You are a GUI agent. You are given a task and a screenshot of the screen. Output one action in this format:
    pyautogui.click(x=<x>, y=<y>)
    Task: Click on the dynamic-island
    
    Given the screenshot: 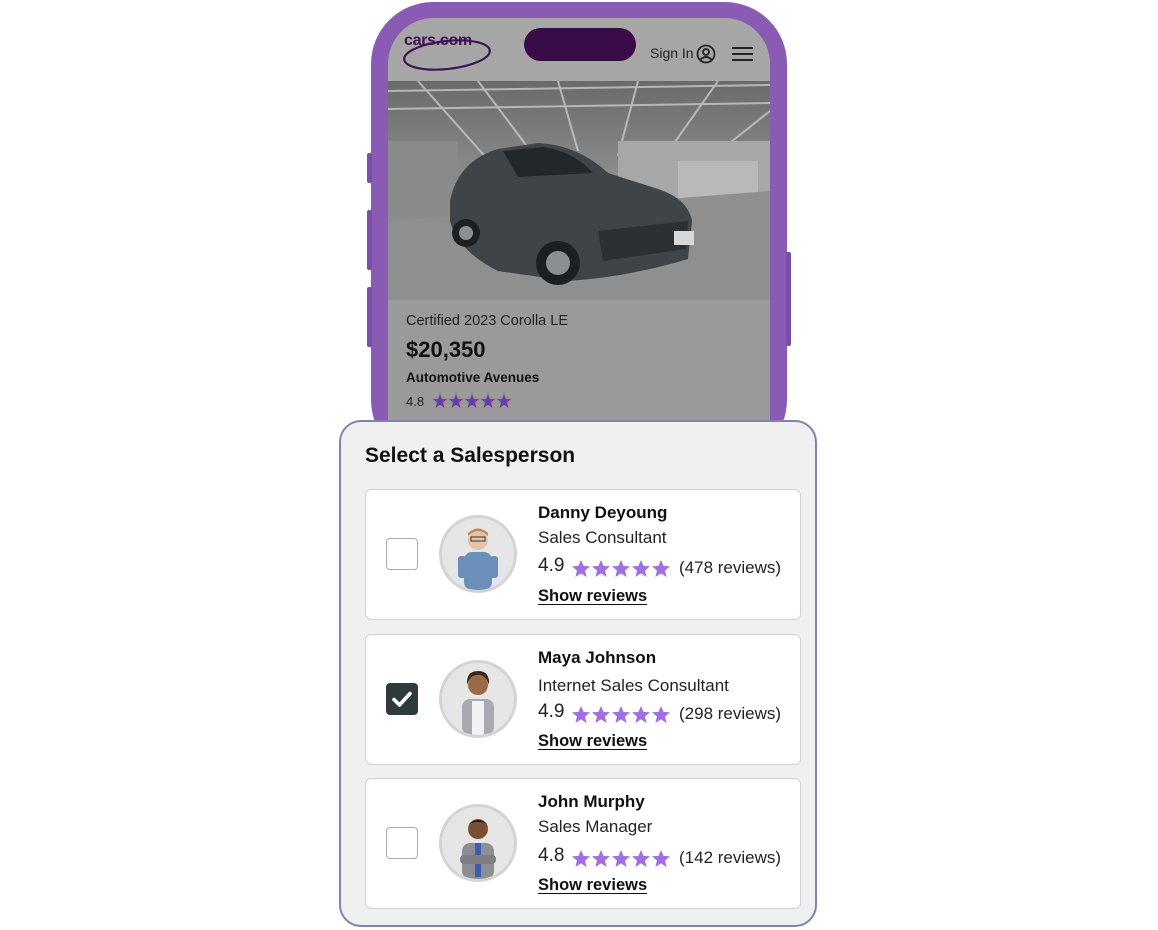 What is the action you would take?
    pyautogui.click(x=580, y=44)
    